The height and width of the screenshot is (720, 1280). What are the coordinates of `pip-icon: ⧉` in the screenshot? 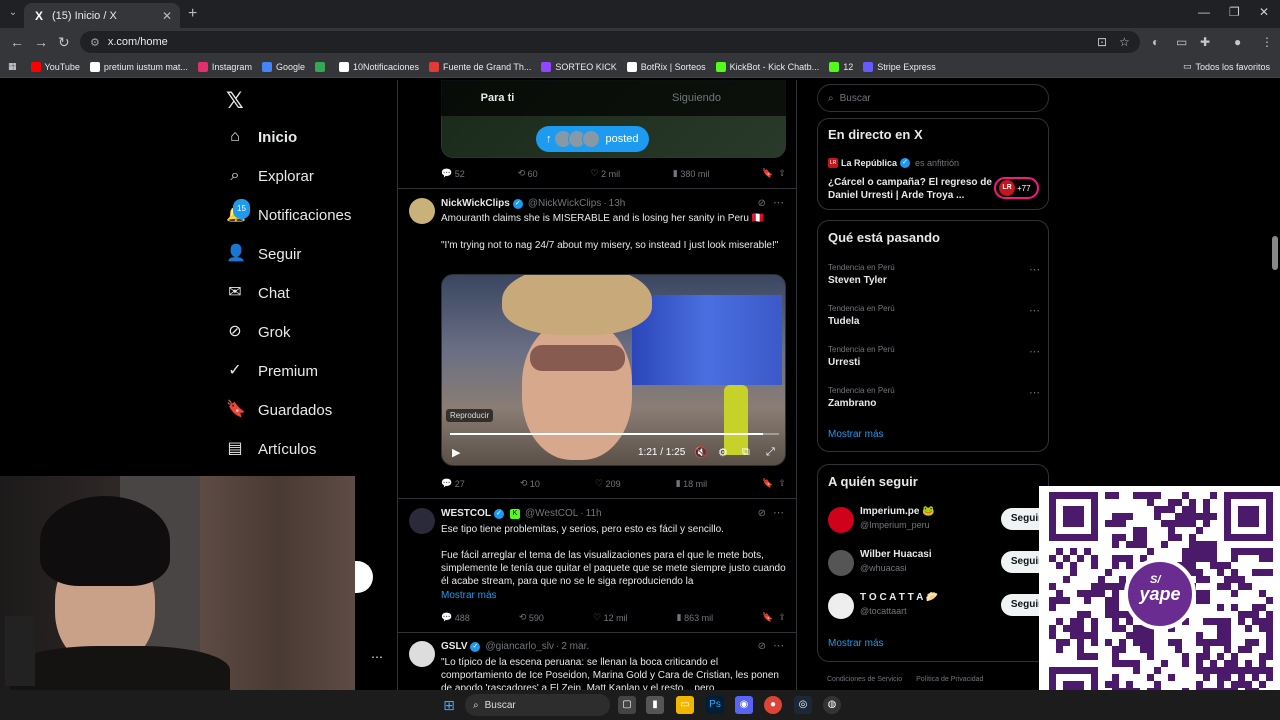 It's located at (746, 452).